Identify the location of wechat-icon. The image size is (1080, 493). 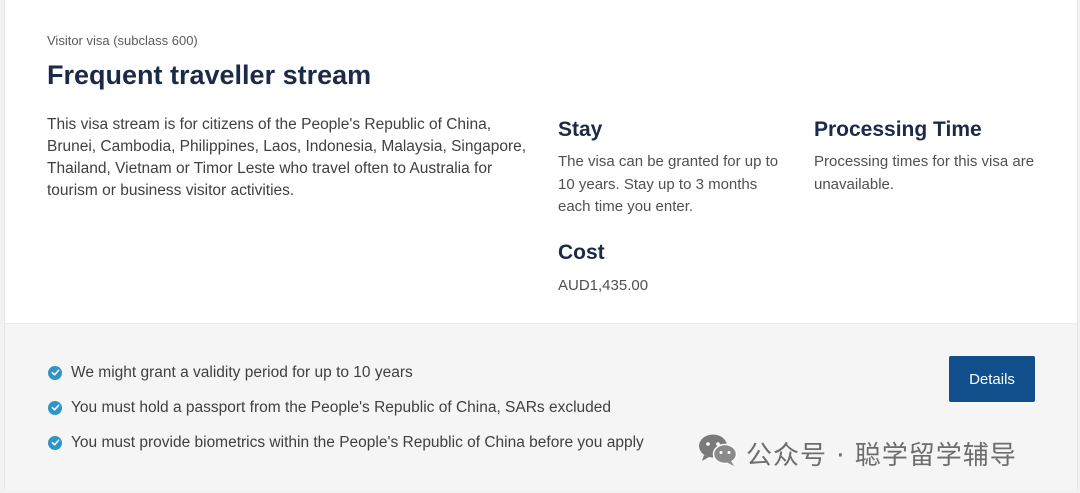
(718, 453).